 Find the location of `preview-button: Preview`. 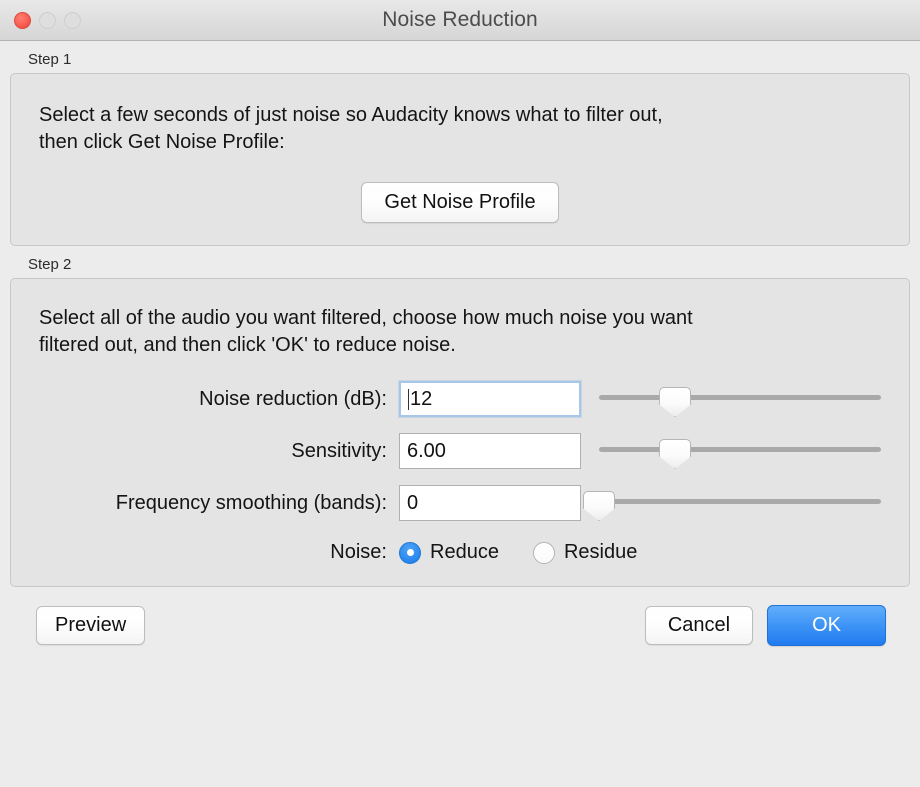

preview-button: Preview is located at coordinates (91, 625).